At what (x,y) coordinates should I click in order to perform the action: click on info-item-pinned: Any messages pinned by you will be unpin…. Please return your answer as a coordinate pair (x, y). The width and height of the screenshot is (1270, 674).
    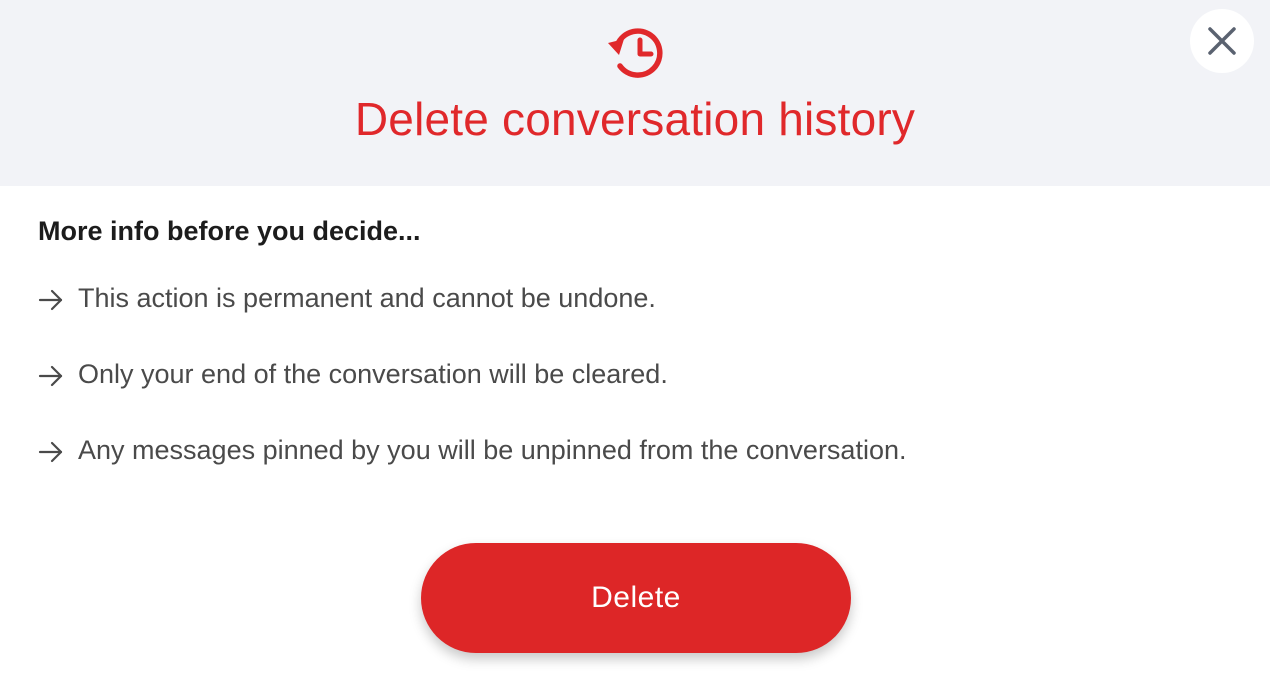
    Looking at the image, I should click on (472, 472).